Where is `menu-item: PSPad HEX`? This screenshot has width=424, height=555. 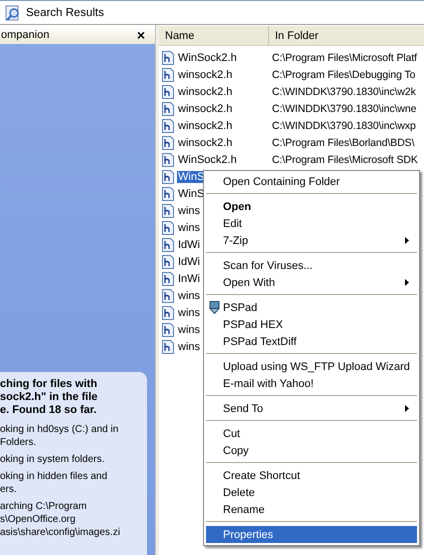
menu-item: PSPad HEX is located at coordinates (311, 324).